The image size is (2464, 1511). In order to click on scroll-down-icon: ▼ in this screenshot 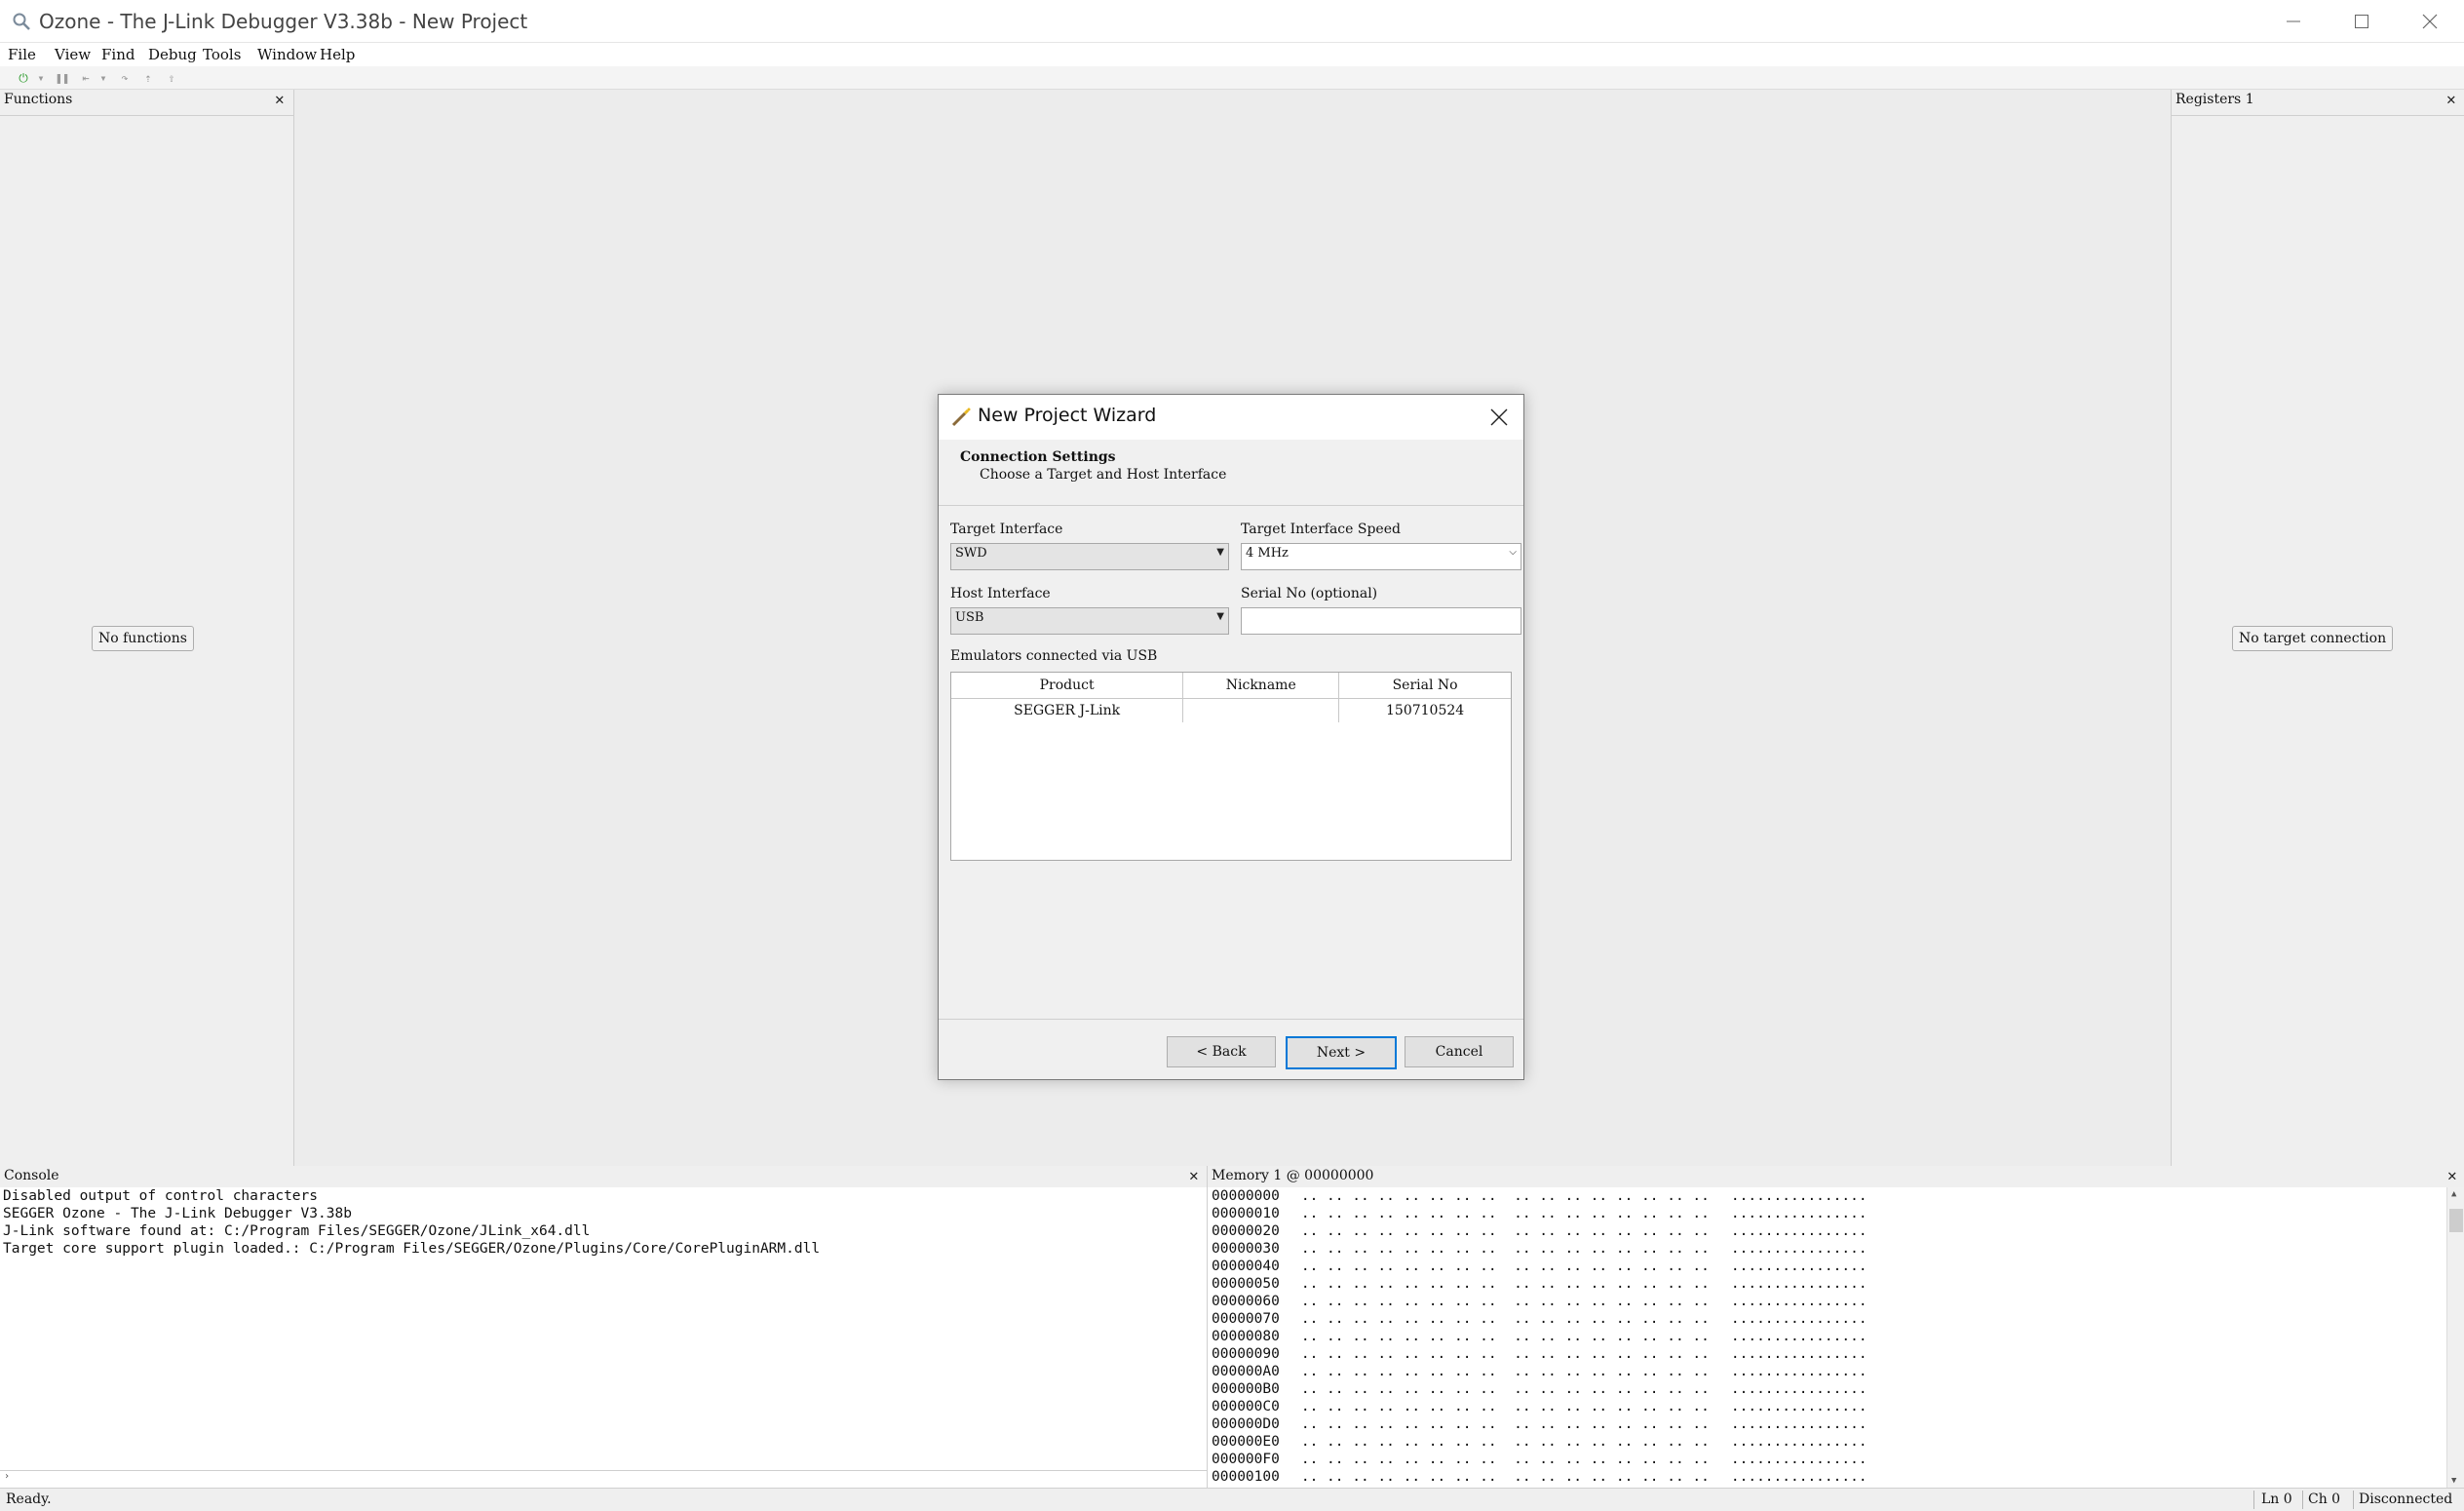, I will do `click(2453, 1481)`.